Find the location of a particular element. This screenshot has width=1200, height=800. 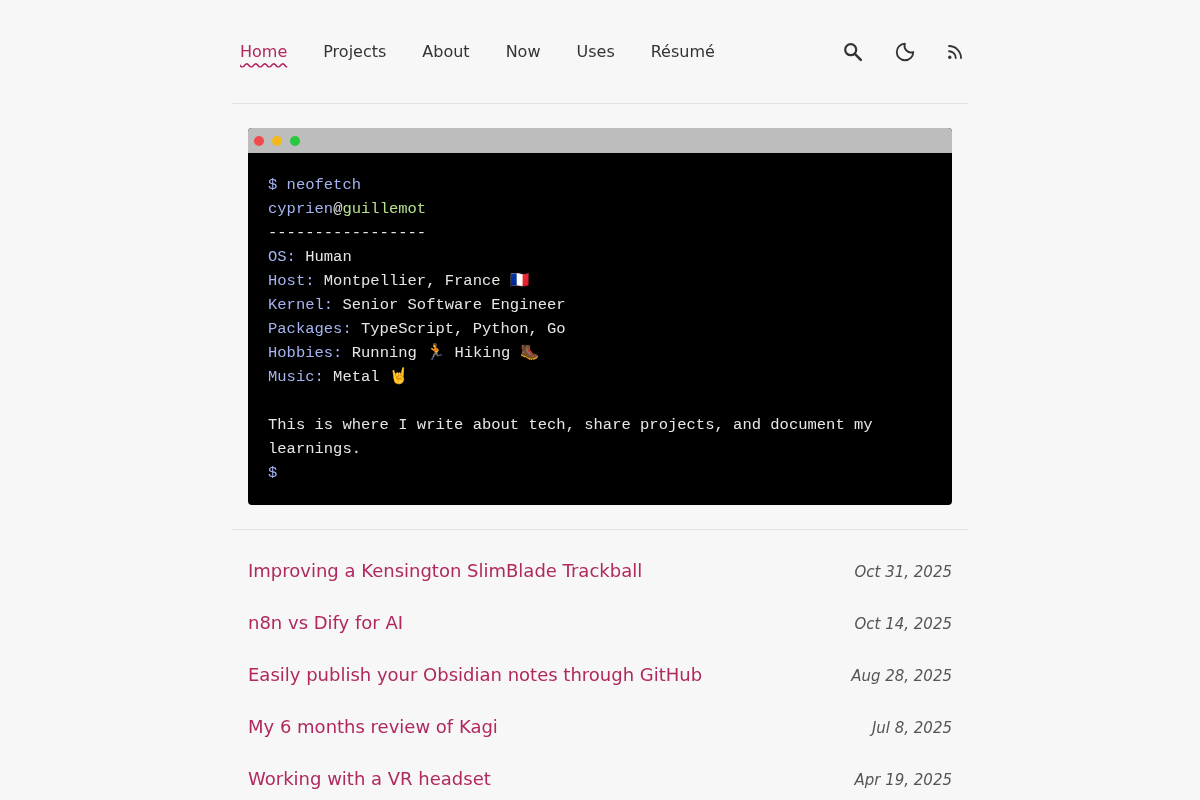

nav-link: Uses is located at coordinates (595, 52).